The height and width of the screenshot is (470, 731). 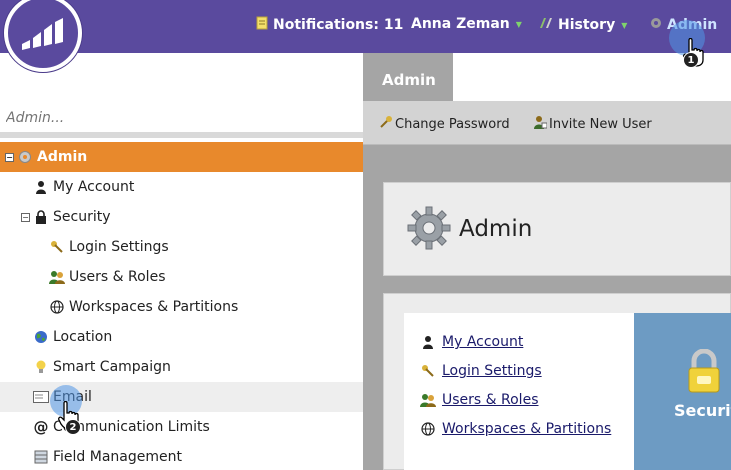 I want to click on tree-item-workspaces-partitions: Workspaces & Partitions, so click(x=181, y=307).